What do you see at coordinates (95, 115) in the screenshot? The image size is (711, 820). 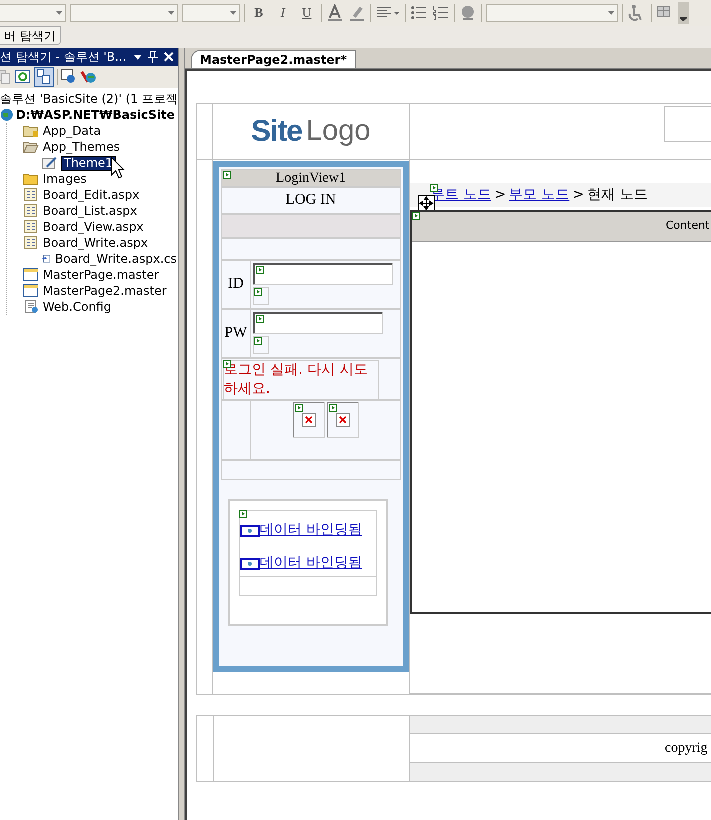 I see `project-node: D:₩ASP.NET₩BasicSite` at bounding box center [95, 115].